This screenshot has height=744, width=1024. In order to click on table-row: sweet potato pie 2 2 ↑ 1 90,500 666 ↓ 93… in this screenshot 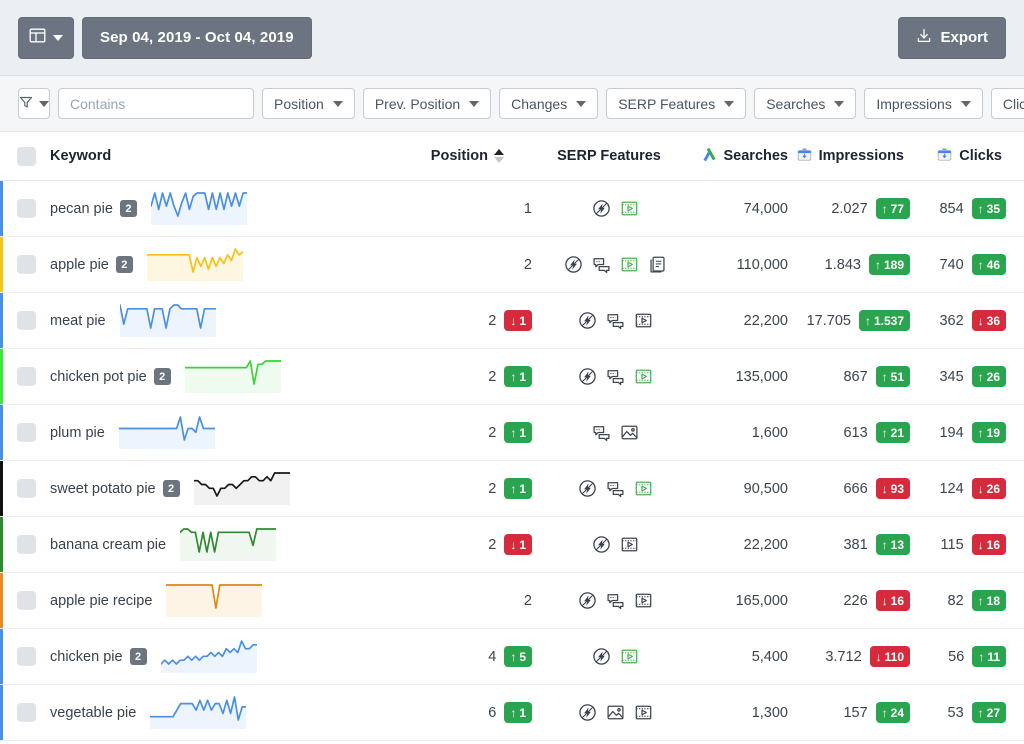, I will do `click(512, 489)`.